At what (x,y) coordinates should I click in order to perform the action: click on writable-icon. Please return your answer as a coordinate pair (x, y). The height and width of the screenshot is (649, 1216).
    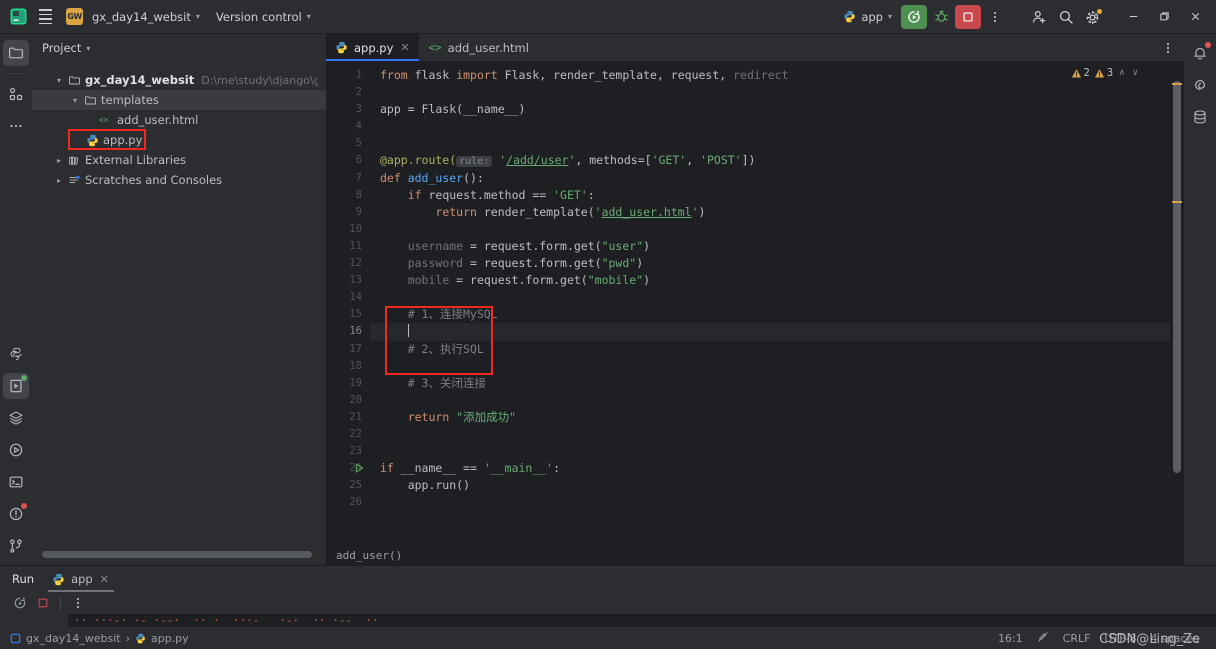
    Looking at the image, I should click on (1043, 638).